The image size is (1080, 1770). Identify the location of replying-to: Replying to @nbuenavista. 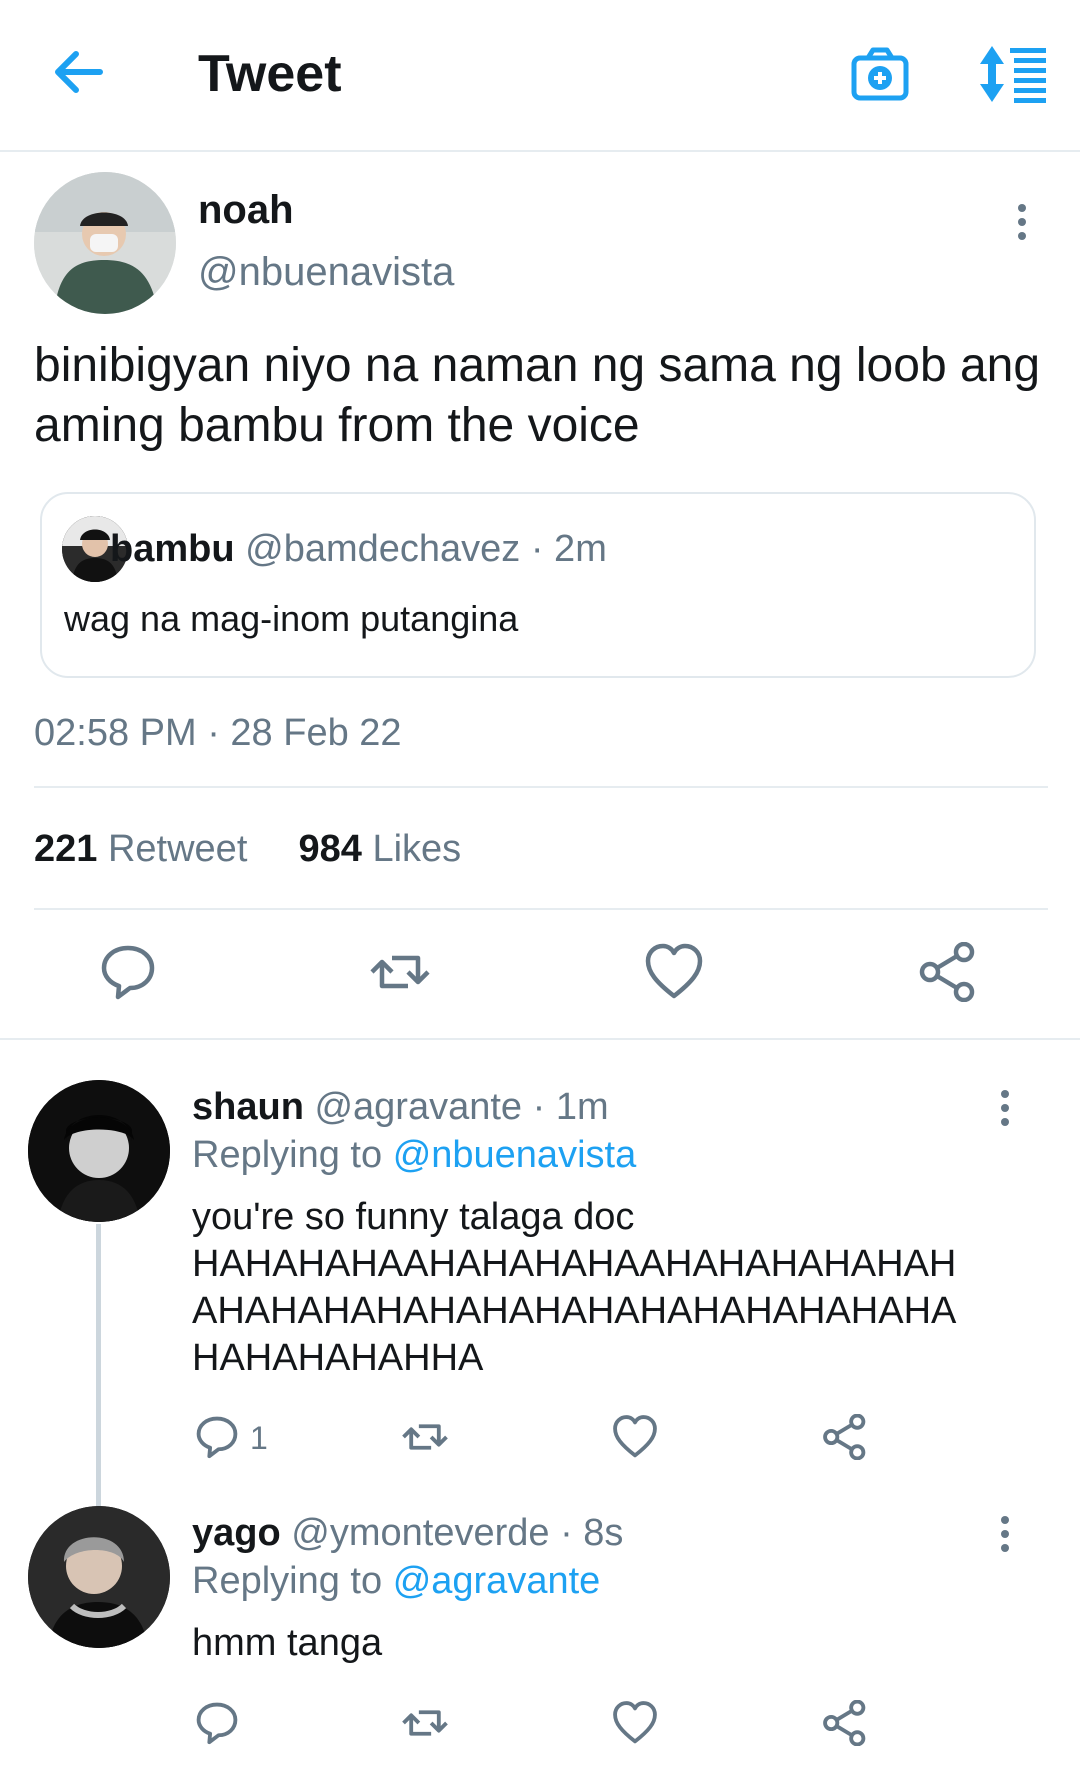
(414, 1155).